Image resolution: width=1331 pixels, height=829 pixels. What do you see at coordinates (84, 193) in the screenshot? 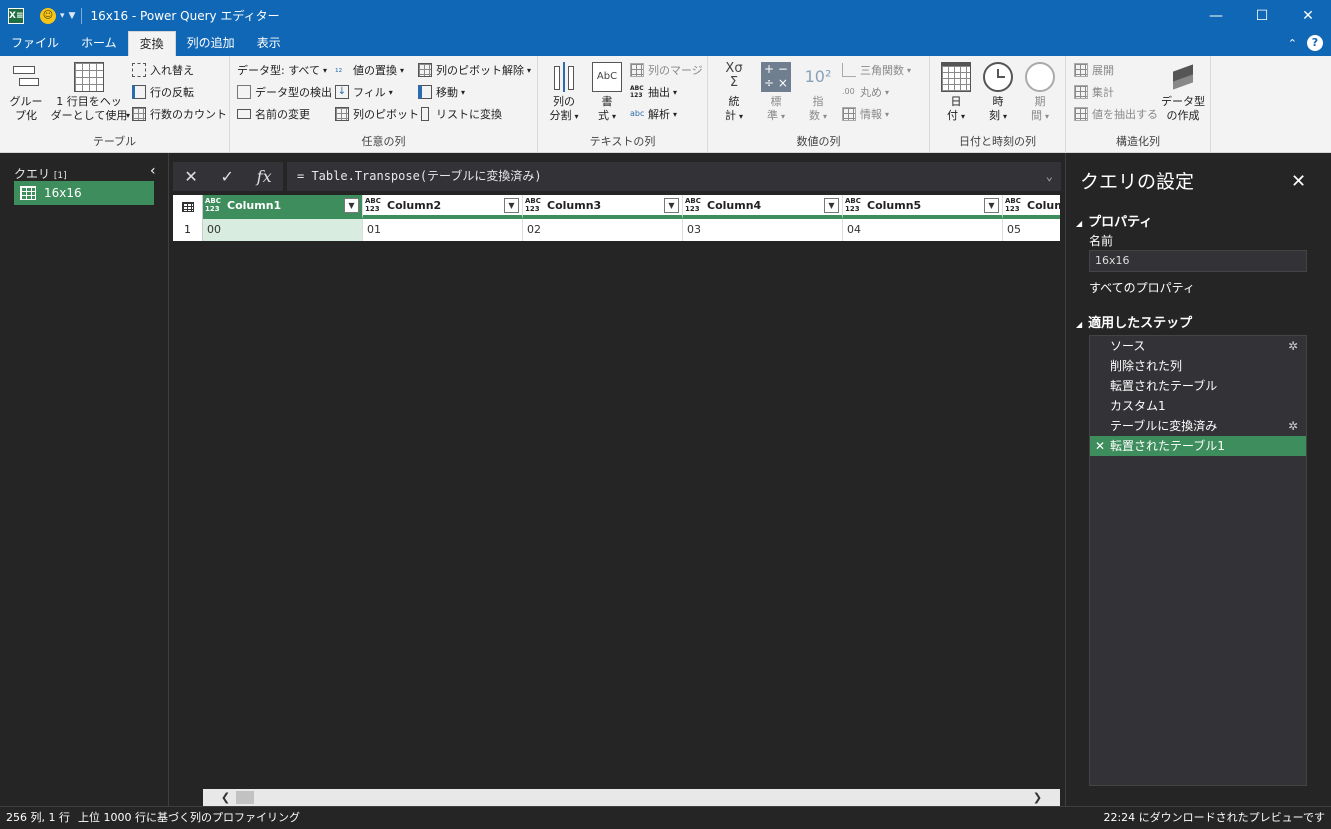
I see `query-item-16x16: 16x16` at bounding box center [84, 193].